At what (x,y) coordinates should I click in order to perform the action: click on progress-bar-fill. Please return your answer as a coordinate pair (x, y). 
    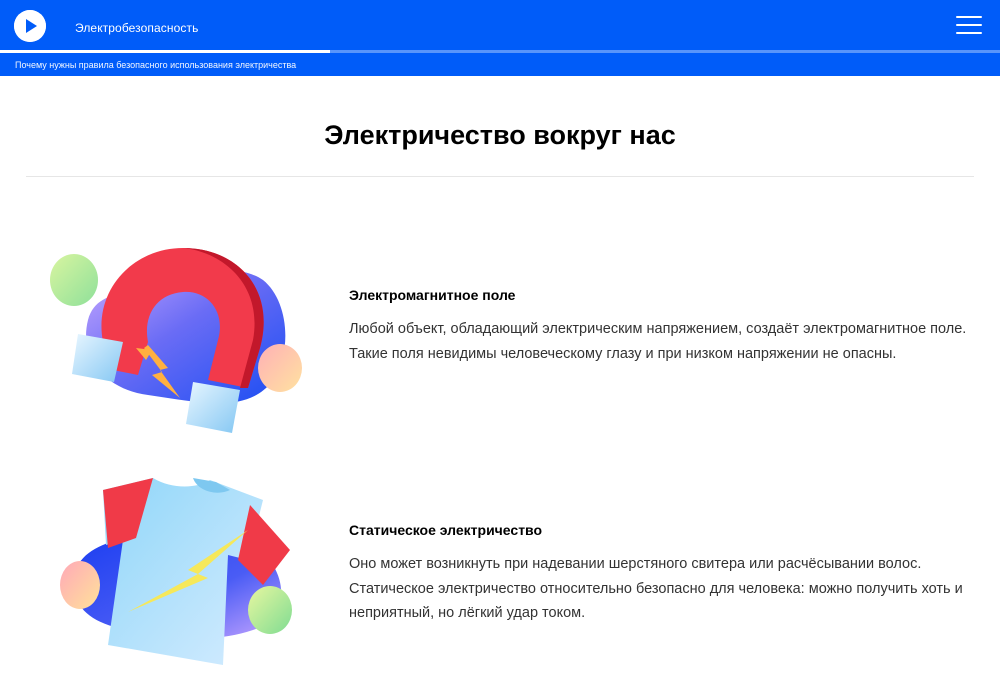
    Looking at the image, I should click on (165, 51).